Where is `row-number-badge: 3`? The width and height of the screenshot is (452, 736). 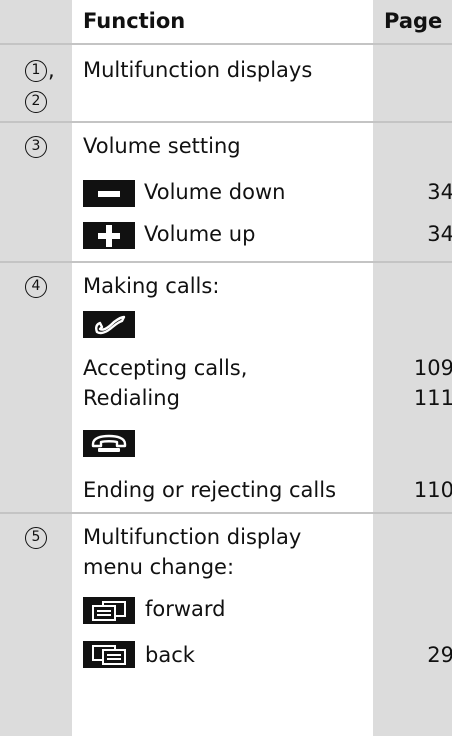
row-number-badge: 3 is located at coordinates (36, 147).